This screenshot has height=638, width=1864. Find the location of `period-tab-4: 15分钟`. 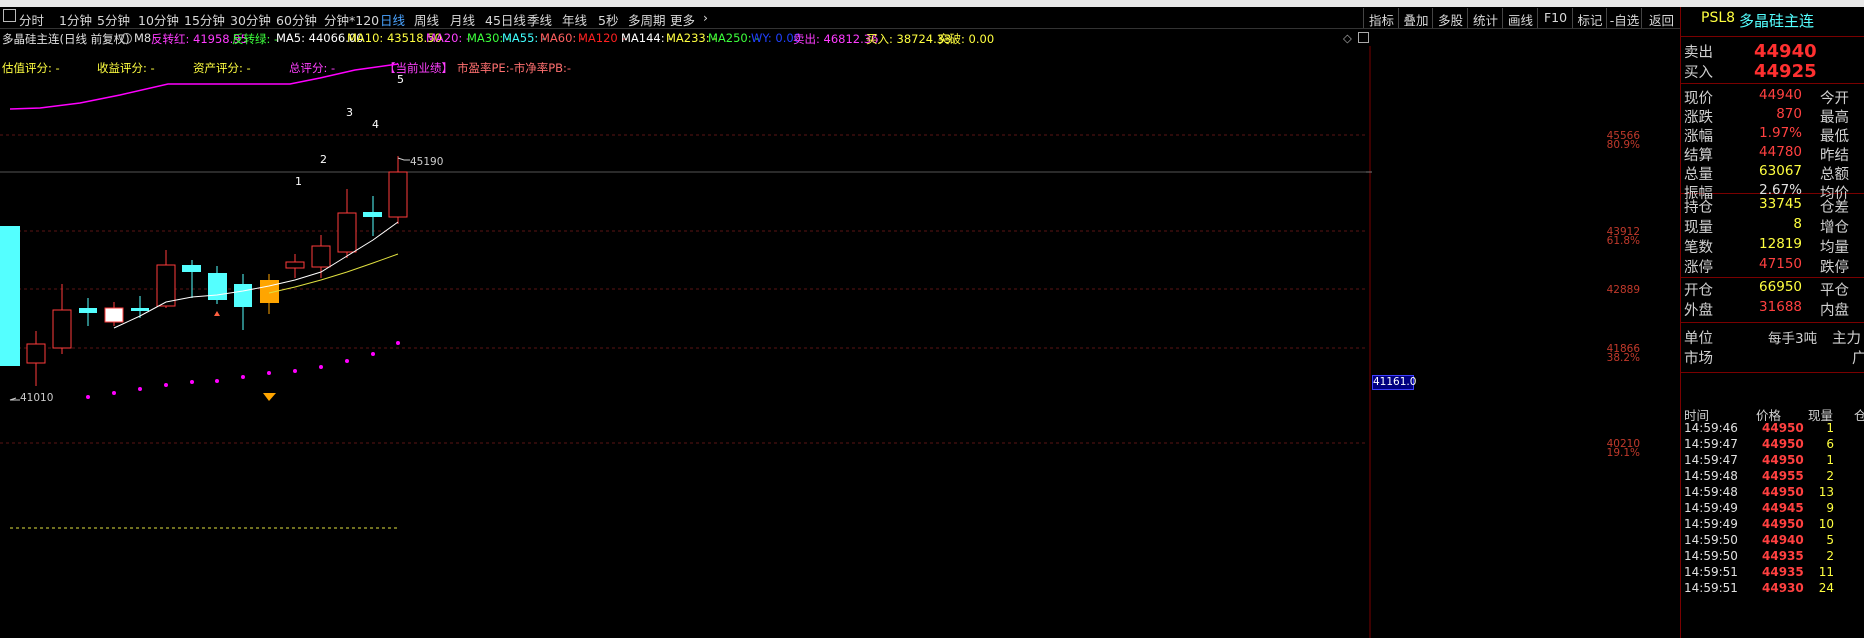

period-tab-4: 15分钟 is located at coordinates (204, 19).